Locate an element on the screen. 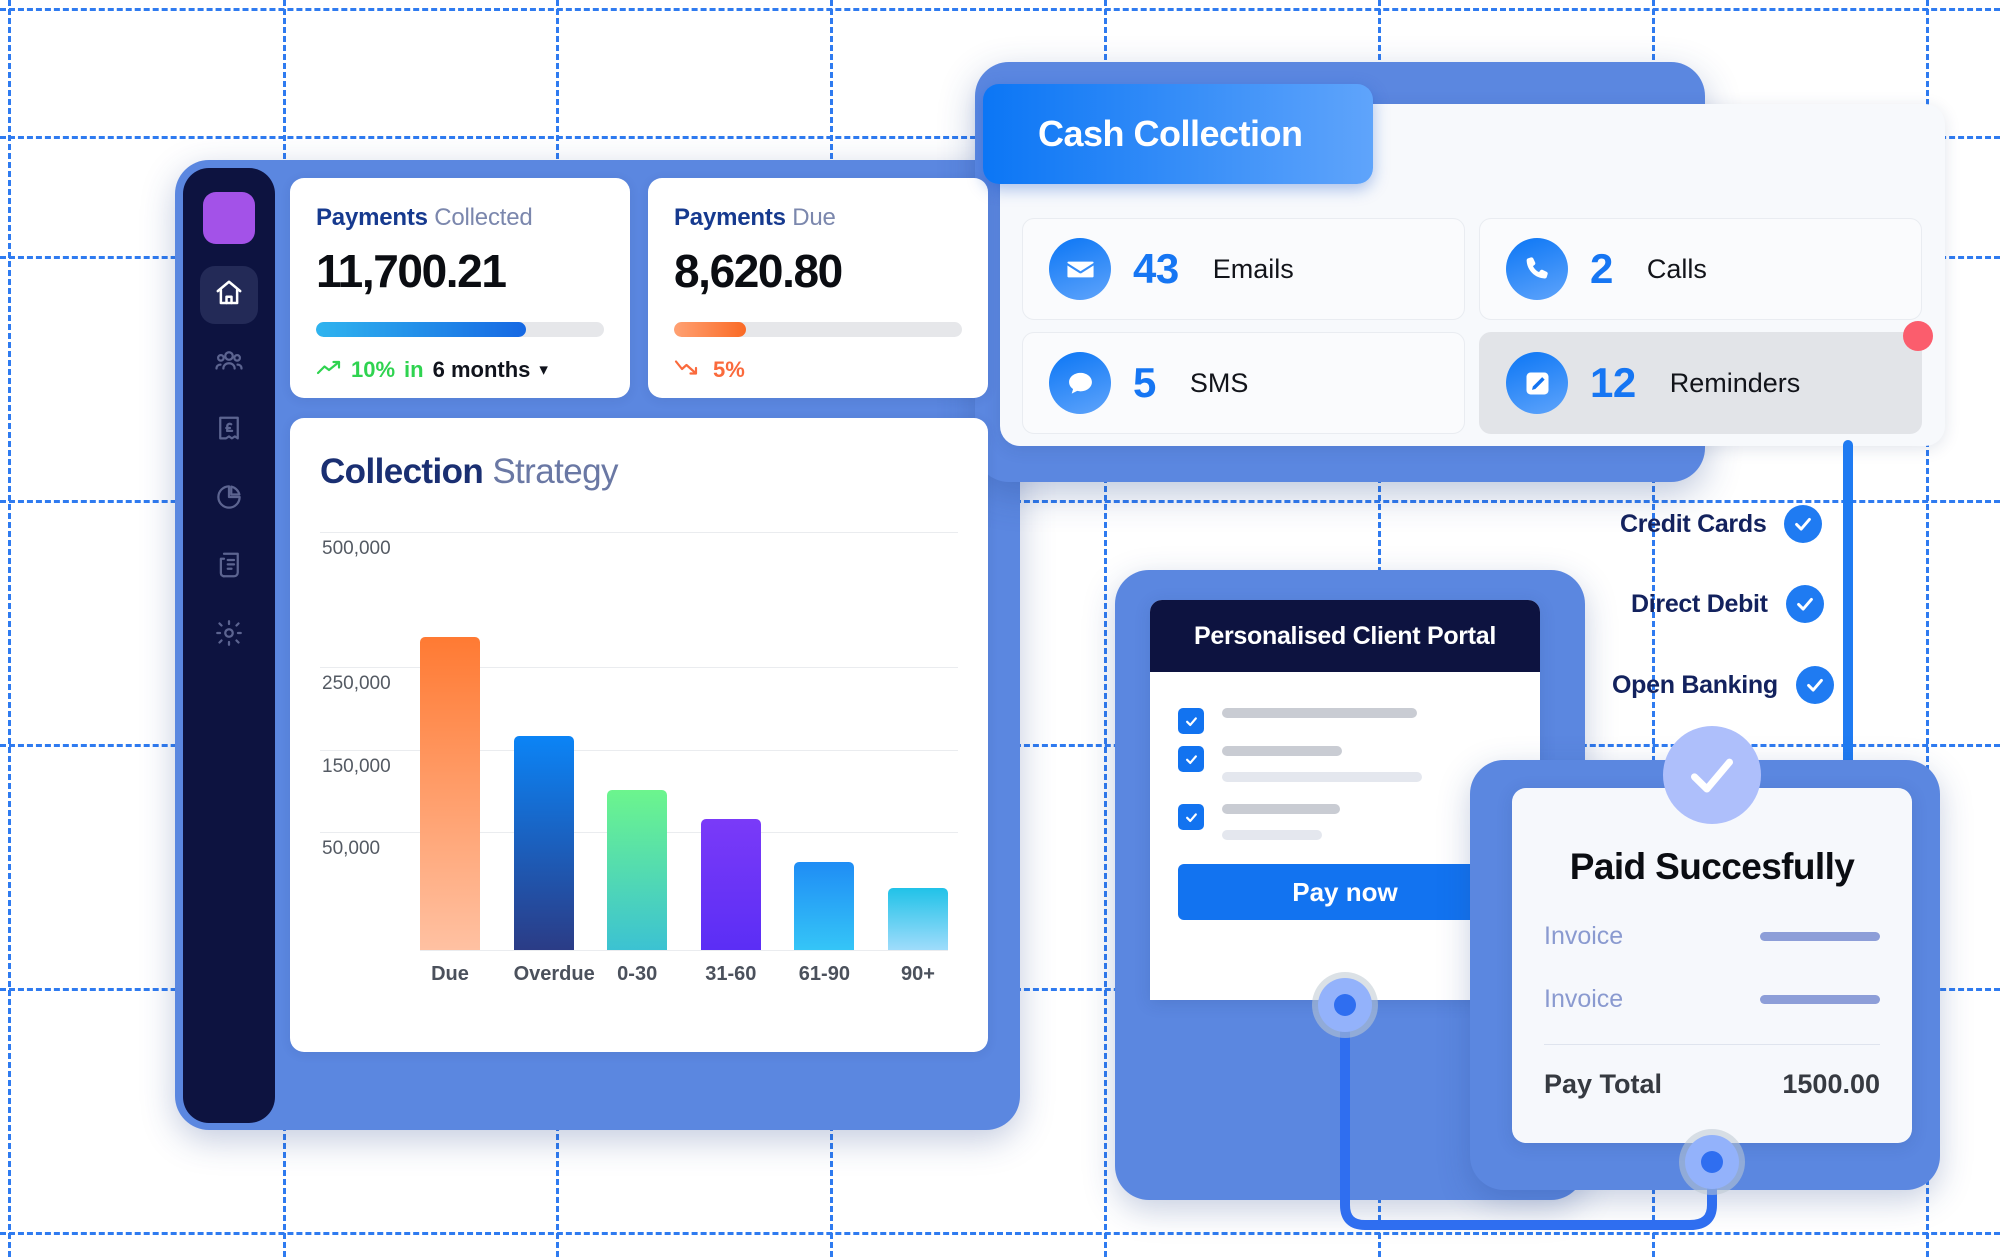 The width and height of the screenshot is (2000, 1257). cash-collection-tiles: 43 Emails 2 Calls 5 SMS 12 Reminders is located at coordinates (1477, 326).